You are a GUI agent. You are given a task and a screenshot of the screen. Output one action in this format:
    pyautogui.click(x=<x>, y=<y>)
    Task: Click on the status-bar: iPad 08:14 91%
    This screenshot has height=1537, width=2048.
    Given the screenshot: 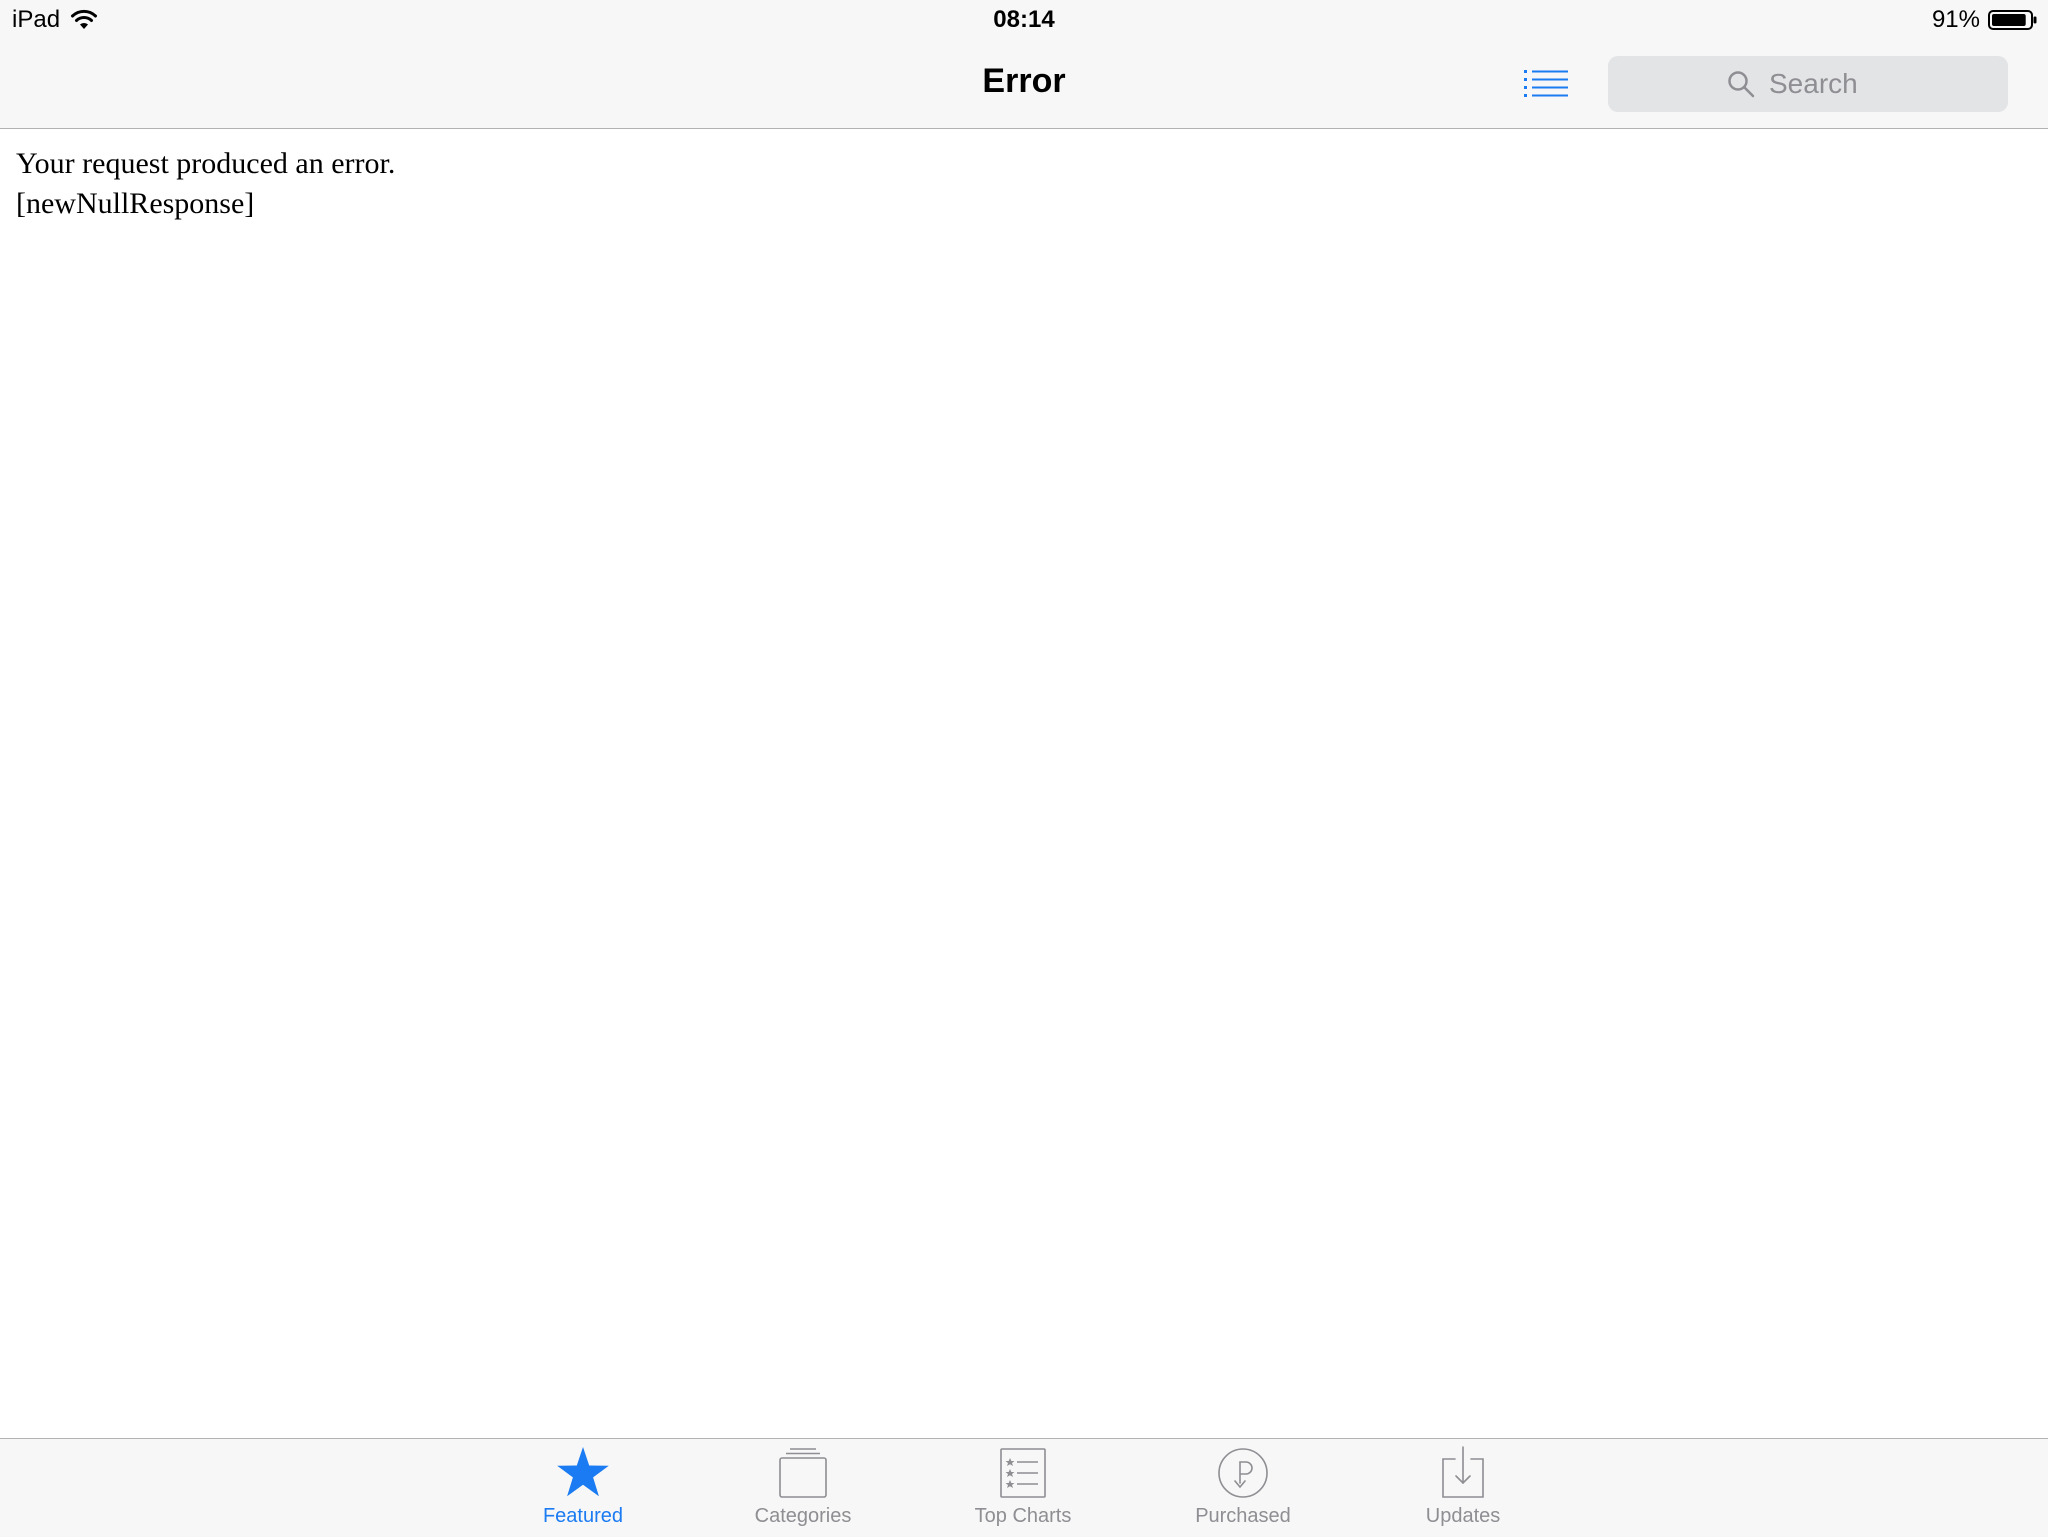 What is the action you would take?
    pyautogui.click(x=1024, y=20)
    